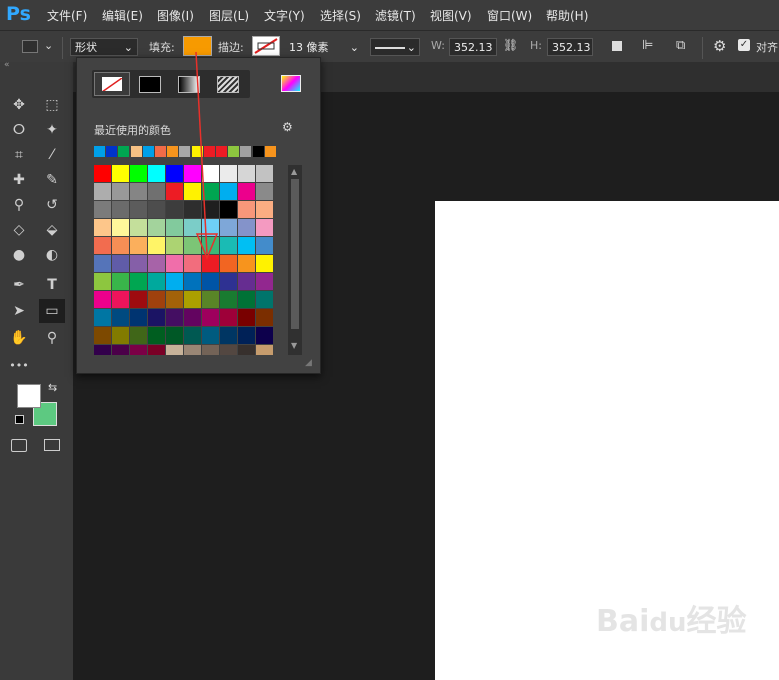 This screenshot has width=779, height=680. What do you see at coordinates (150, 84) in the screenshot?
I see `solid-color-button` at bounding box center [150, 84].